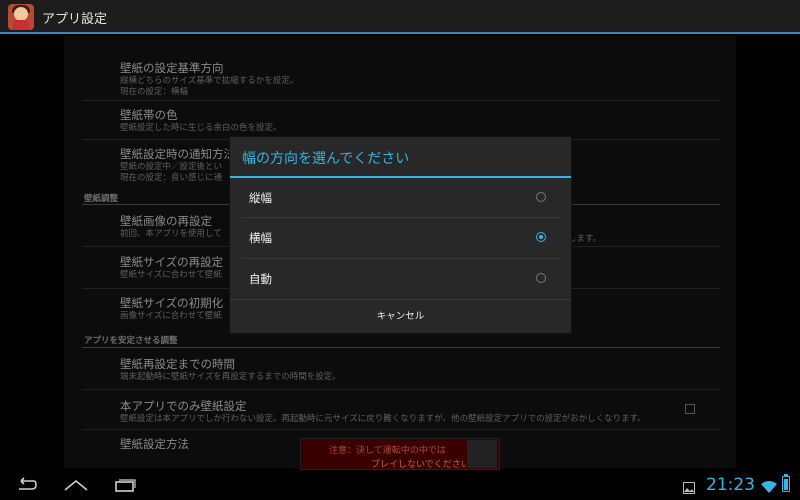  What do you see at coordinates (387, 451) in the screenshot?
I see `ad-text-line1: 注意：決して運転中の中では` at bounding box center [387, 451].